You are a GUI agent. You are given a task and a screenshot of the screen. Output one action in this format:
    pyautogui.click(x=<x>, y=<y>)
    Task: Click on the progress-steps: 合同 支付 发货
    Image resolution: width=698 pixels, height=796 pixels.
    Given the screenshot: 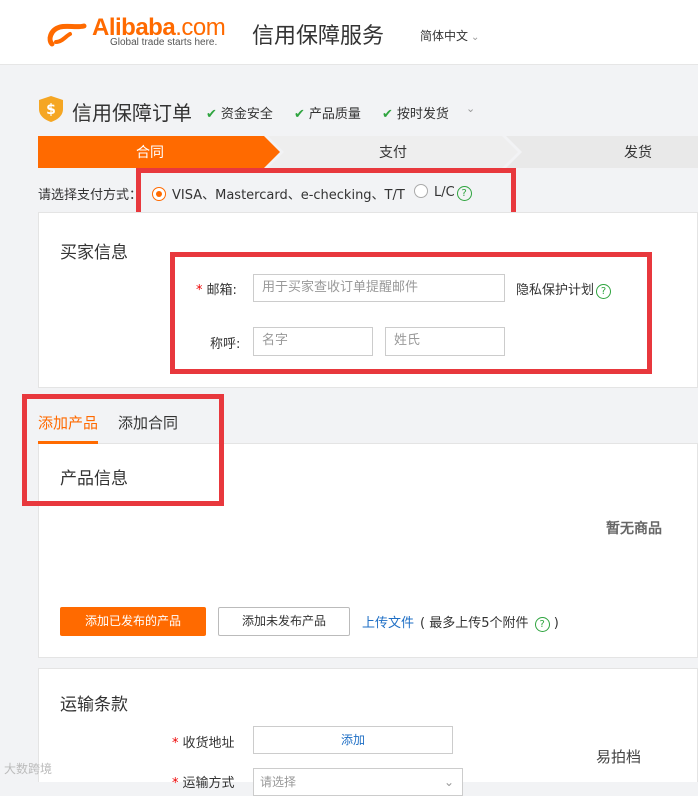 What is the action you would take?
    pyautogui.click(x=368, y=152)
    